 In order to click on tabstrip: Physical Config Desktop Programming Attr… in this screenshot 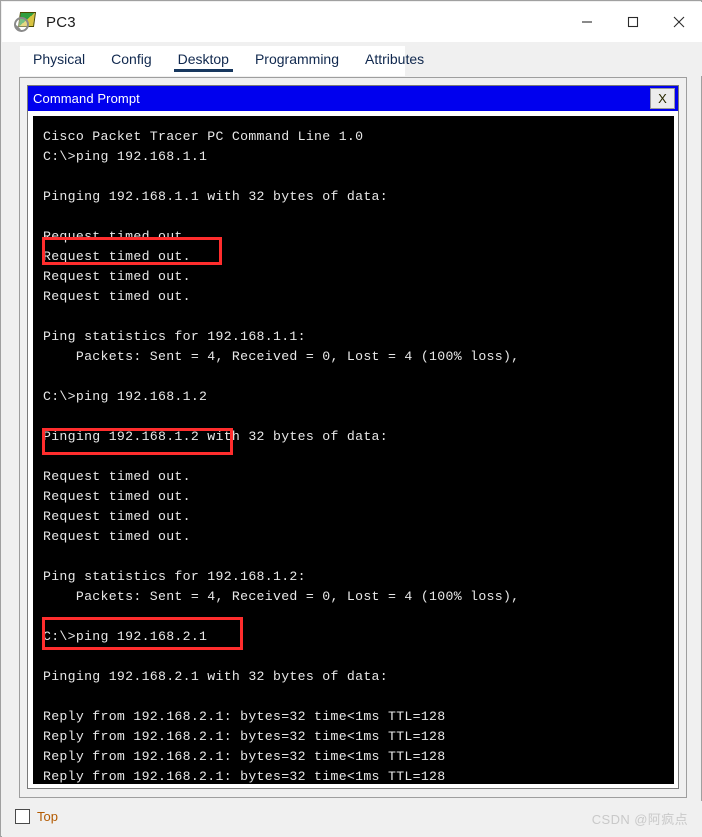, I will do `click(222, 61)`.